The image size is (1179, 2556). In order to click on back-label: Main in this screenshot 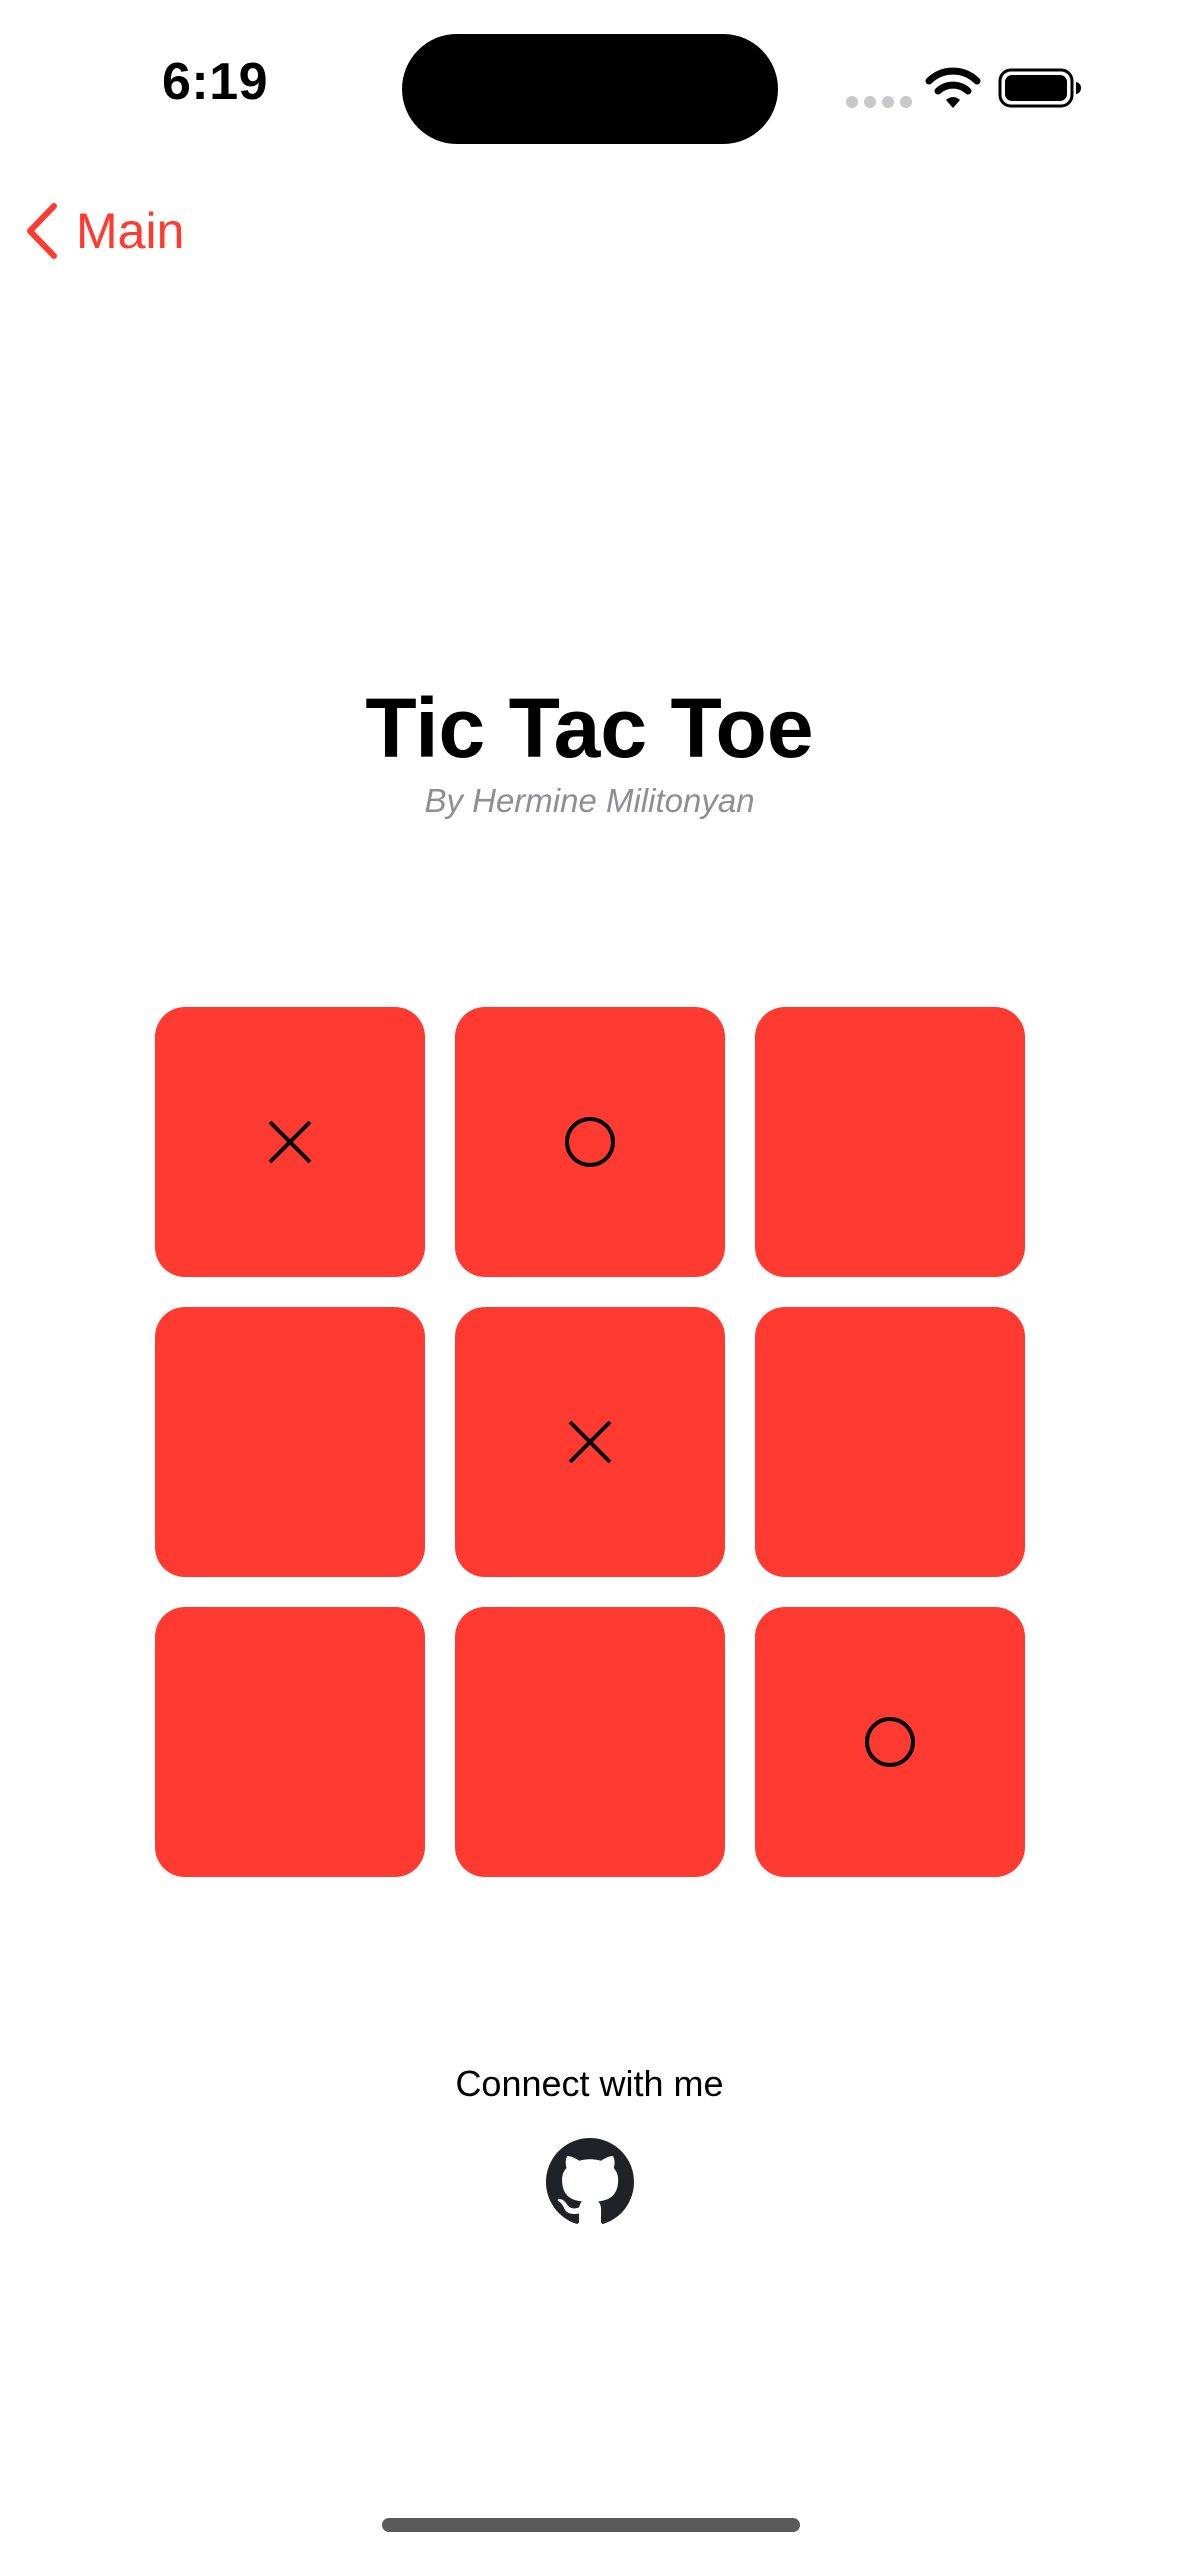, I will do `click(130, 231)`.